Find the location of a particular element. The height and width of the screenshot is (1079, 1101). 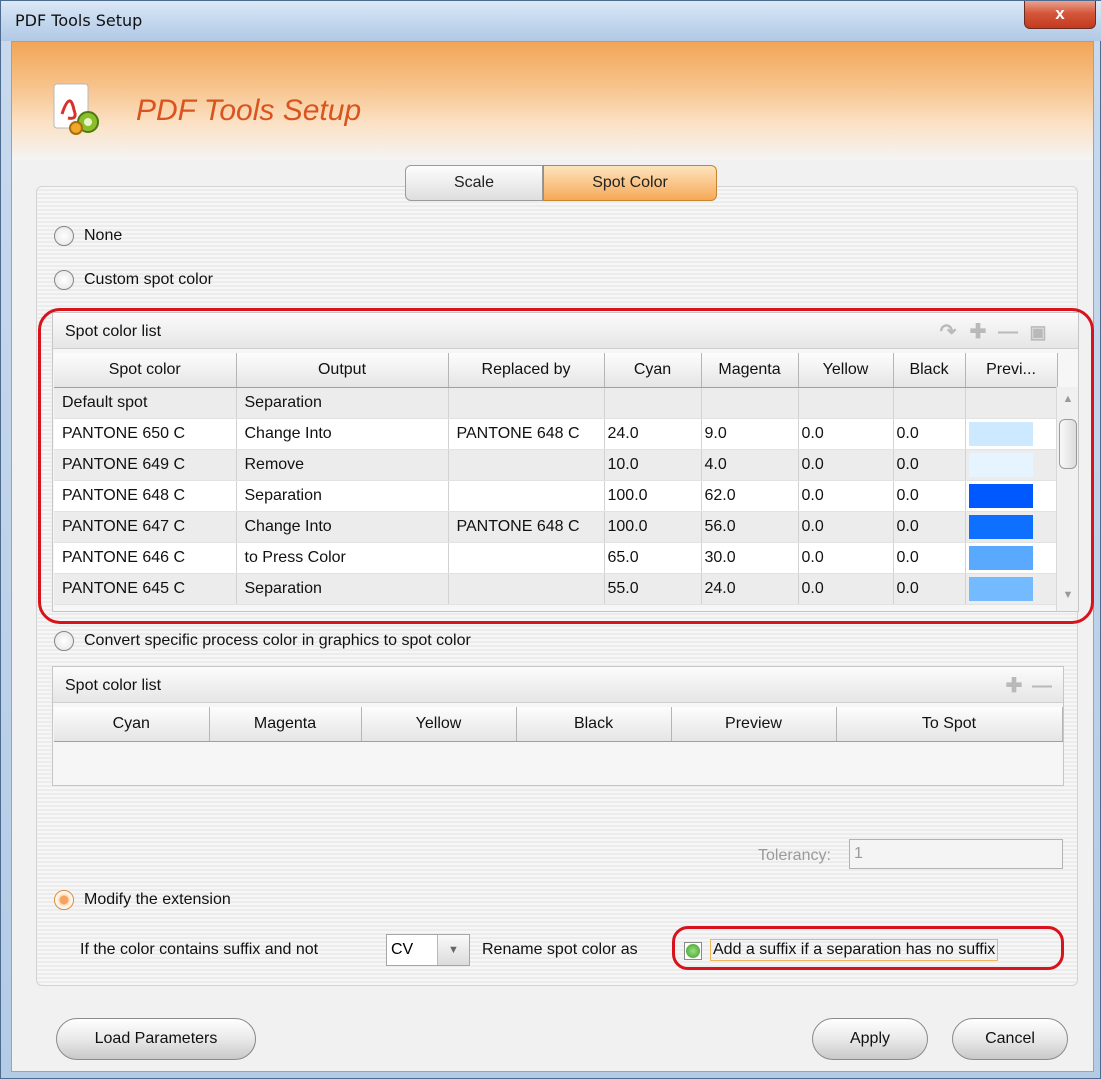

cell-magenta: 30.0 is located at coordinates (750, 558).